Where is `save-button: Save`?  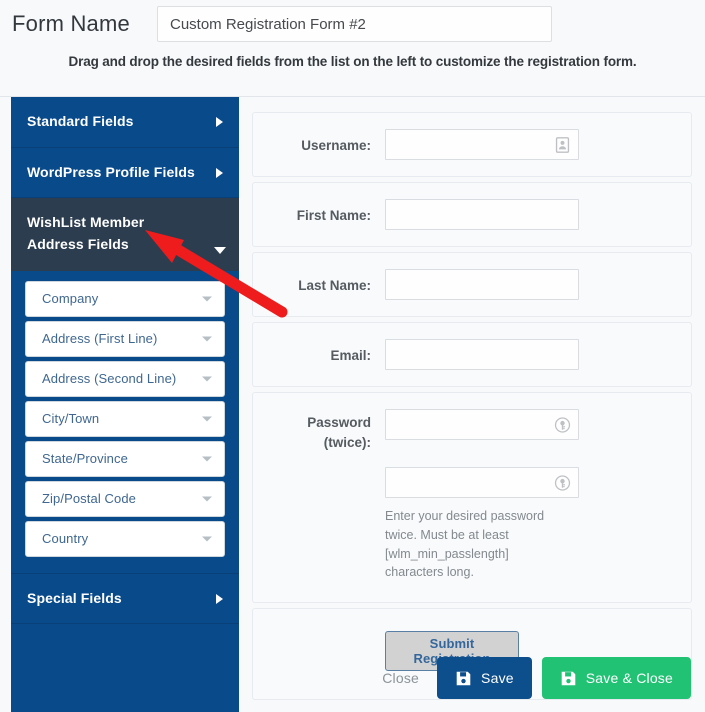
save-button: Save is located at coordinates (484, 678).